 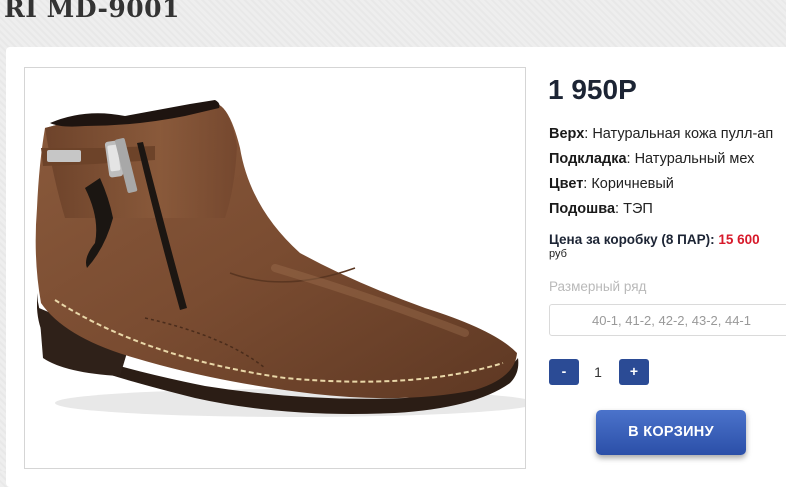 What do you see at coordinates (558, 254) in the screenshot?
I see `box-price-unit: руб` at bounding box center [558, 254].